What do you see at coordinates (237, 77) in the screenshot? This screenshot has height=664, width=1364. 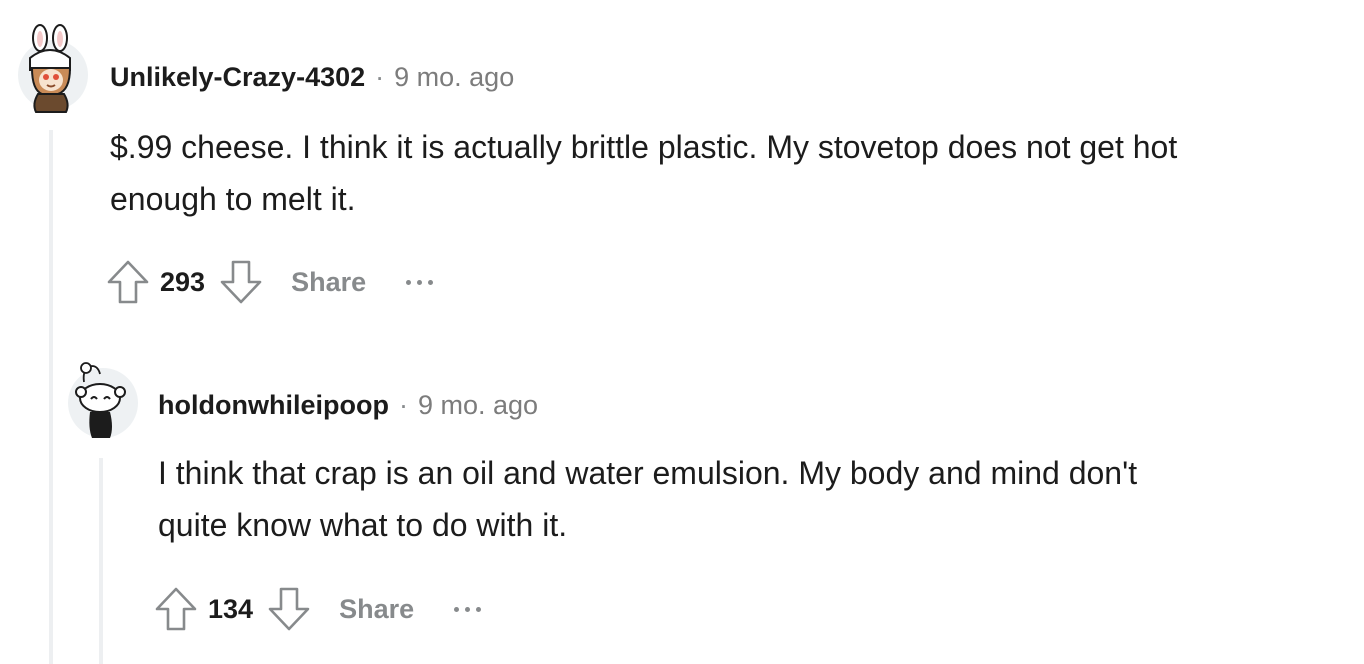 I see `username: Unlikely-Crazy-4302` at bounding box center [237, 77].